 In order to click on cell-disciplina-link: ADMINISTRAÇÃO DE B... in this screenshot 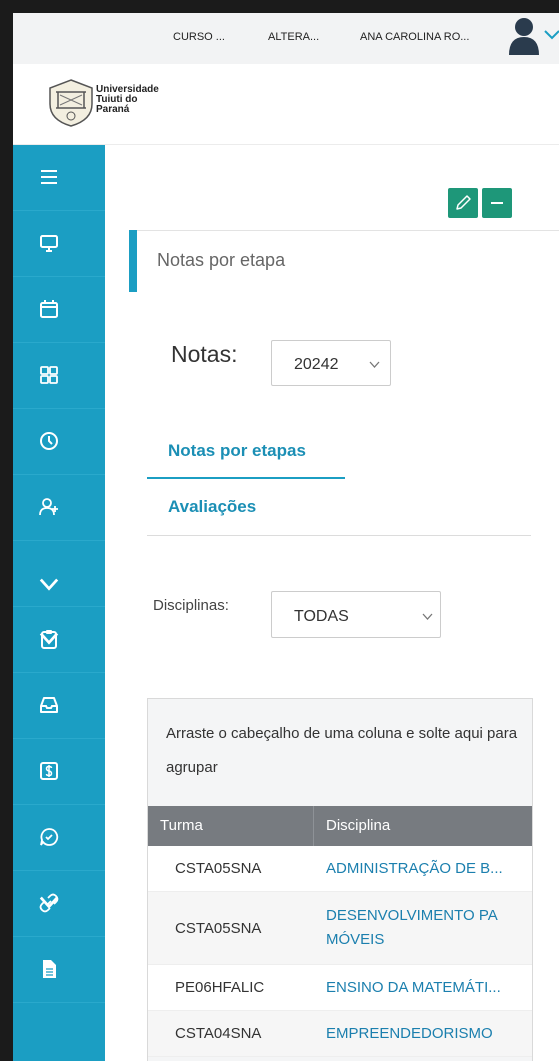, I will do `click(429, 869)`.